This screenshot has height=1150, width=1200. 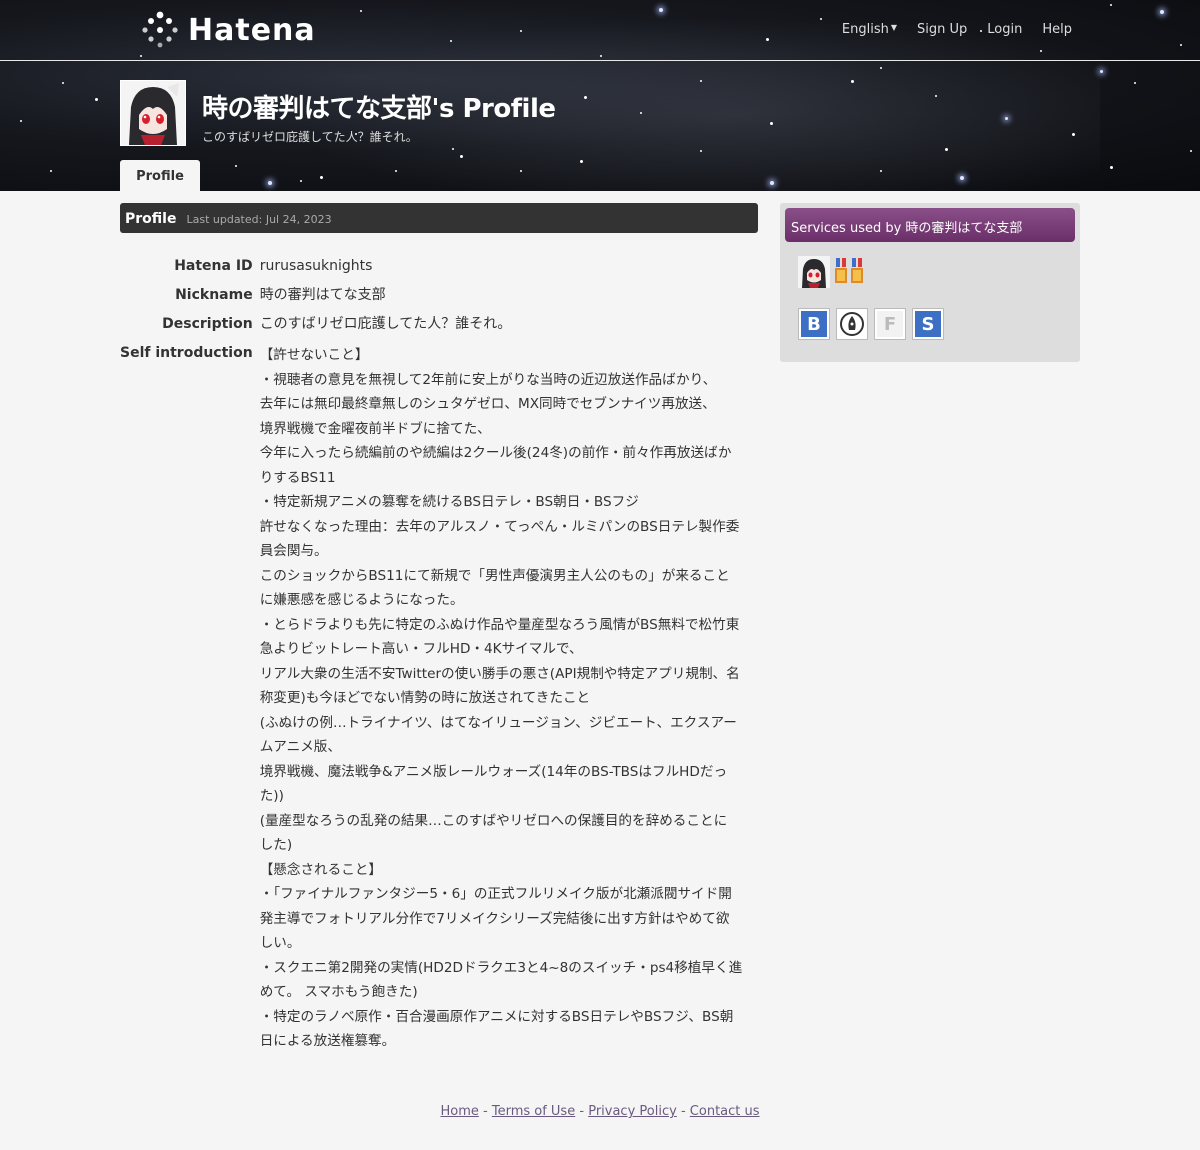 I want to click on header-divider, so click(x=600, y=60).